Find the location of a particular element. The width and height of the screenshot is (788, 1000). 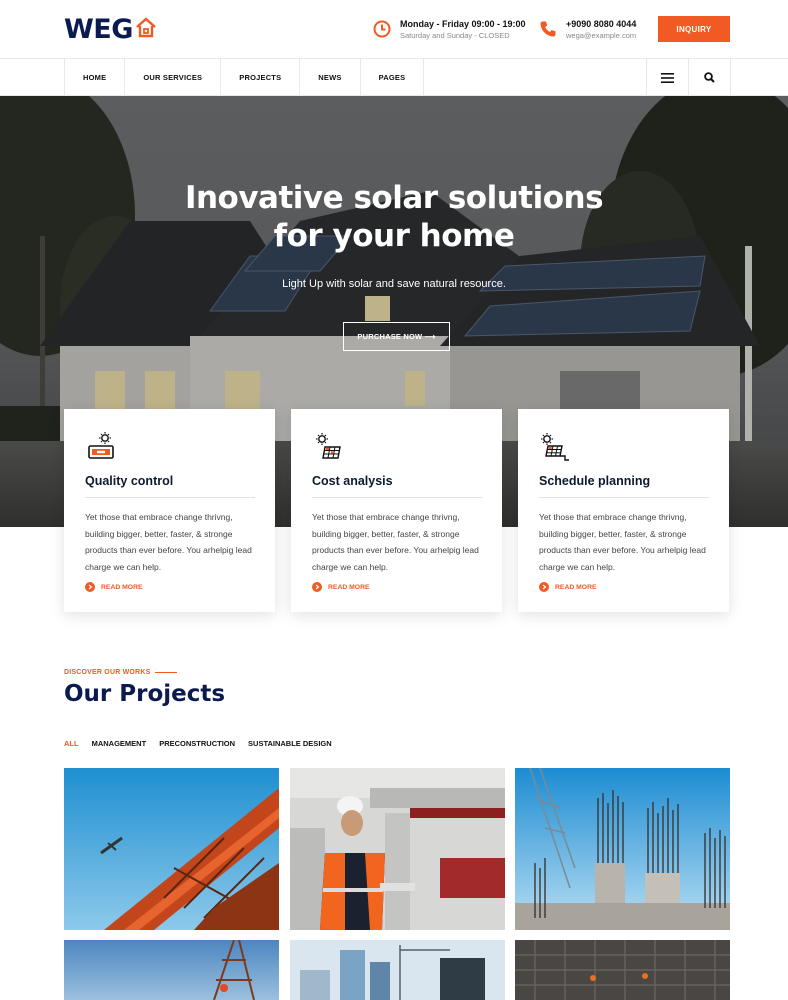

project-image-rebar-columns is located at coordinates (622, 849).